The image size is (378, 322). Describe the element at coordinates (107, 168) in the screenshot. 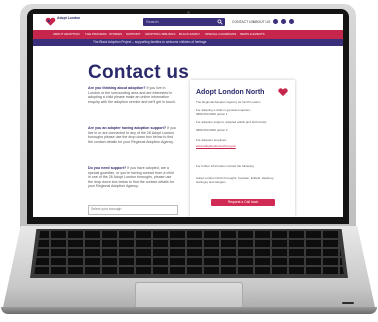

I see `paragraph-lead: Do you need support?` at that location.